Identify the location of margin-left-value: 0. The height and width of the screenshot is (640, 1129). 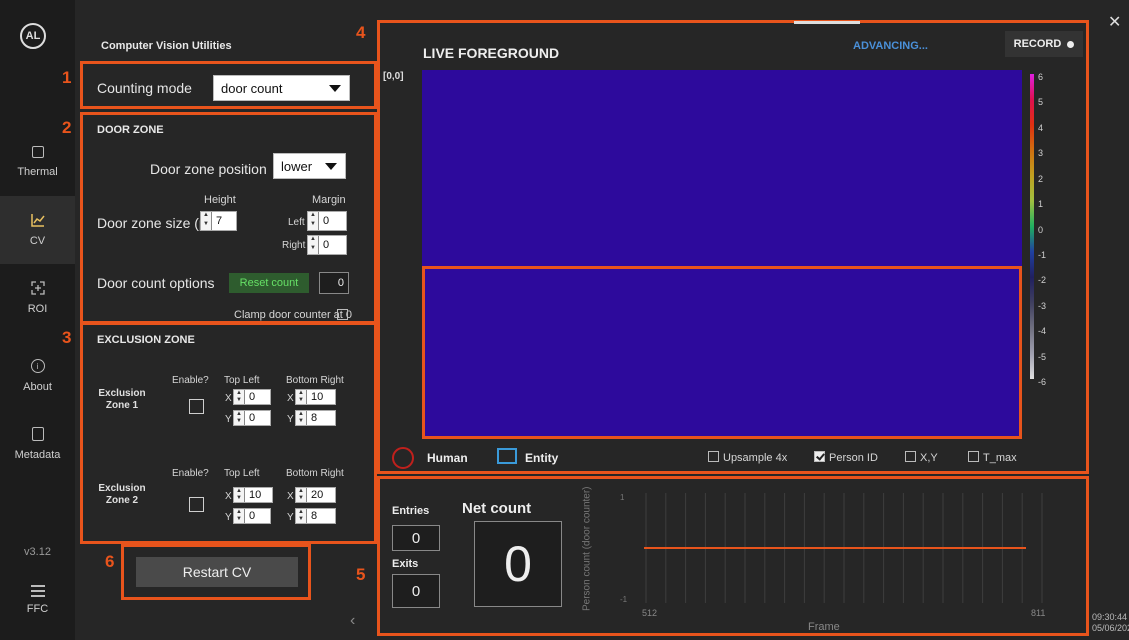
(326, 221).